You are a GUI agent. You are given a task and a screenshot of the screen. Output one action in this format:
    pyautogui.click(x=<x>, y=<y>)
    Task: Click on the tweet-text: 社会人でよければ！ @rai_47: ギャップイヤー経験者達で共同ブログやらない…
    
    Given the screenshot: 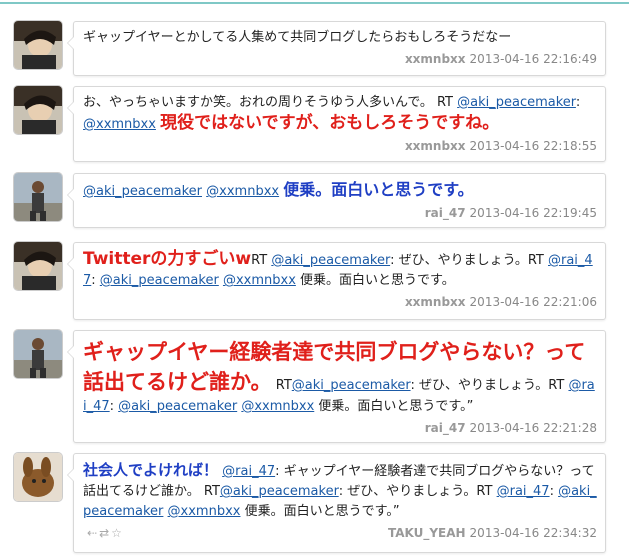 What is the action you would take?
    pyautogui.click(x=340, y=491)
    